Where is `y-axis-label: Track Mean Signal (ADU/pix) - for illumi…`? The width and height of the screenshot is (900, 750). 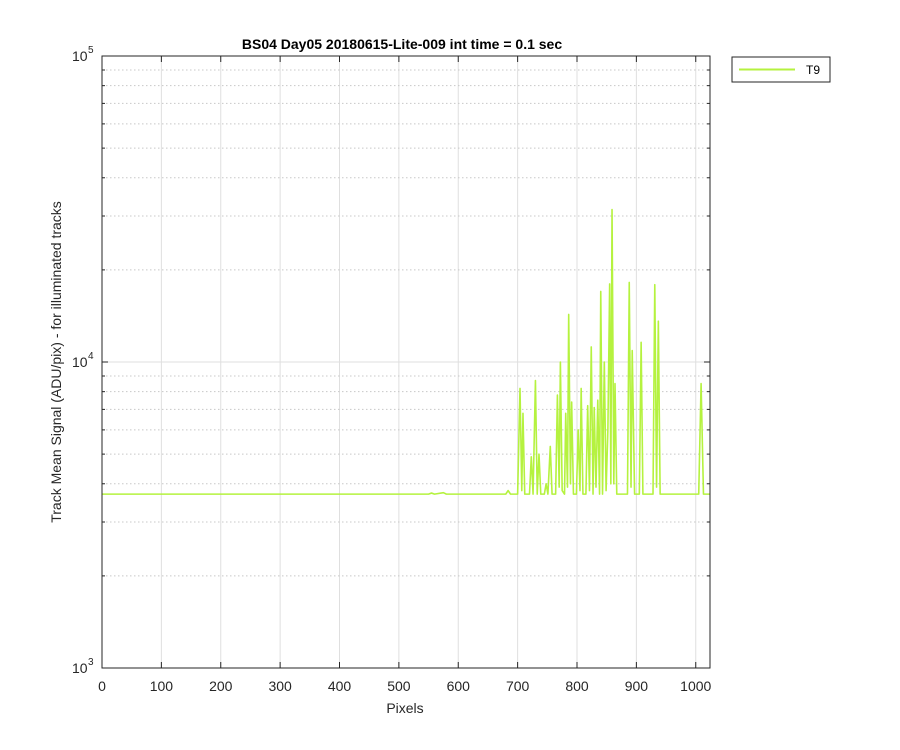
y-axis-label: Track Mean Signal (ADU/pix) - for illumi… is located at coordinates (56, 362).